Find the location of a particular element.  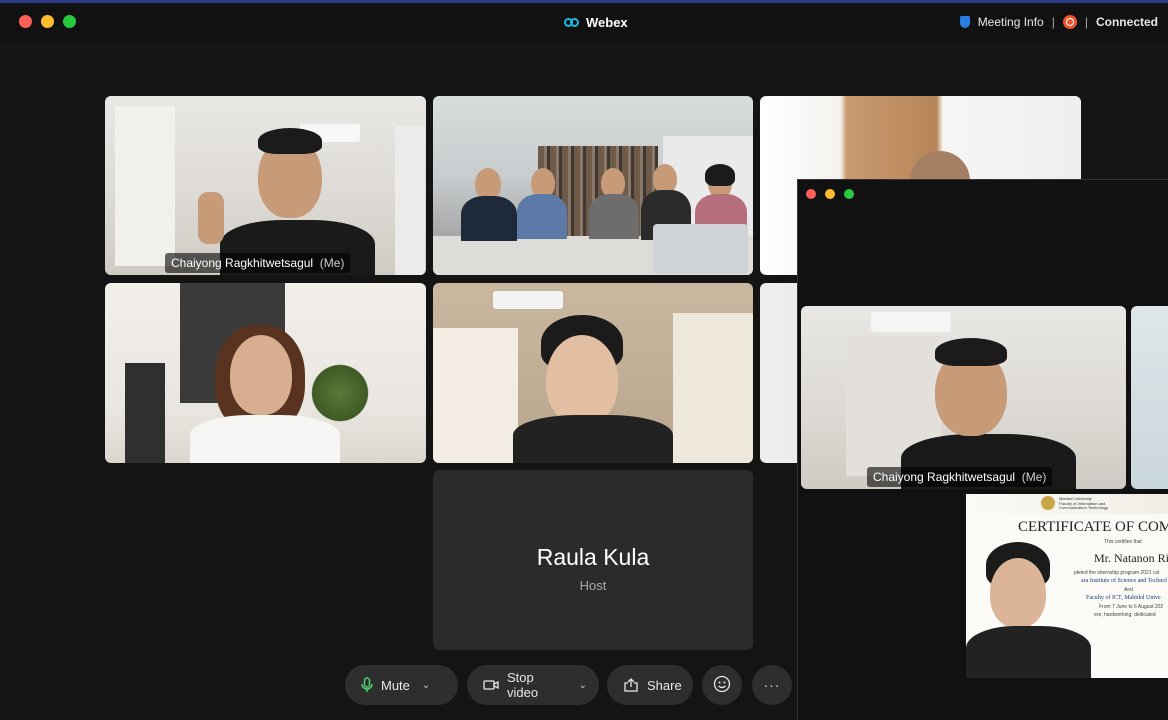

certificate-recipient: Mr. Natanon Rit is located at coordinates (1131, 558).